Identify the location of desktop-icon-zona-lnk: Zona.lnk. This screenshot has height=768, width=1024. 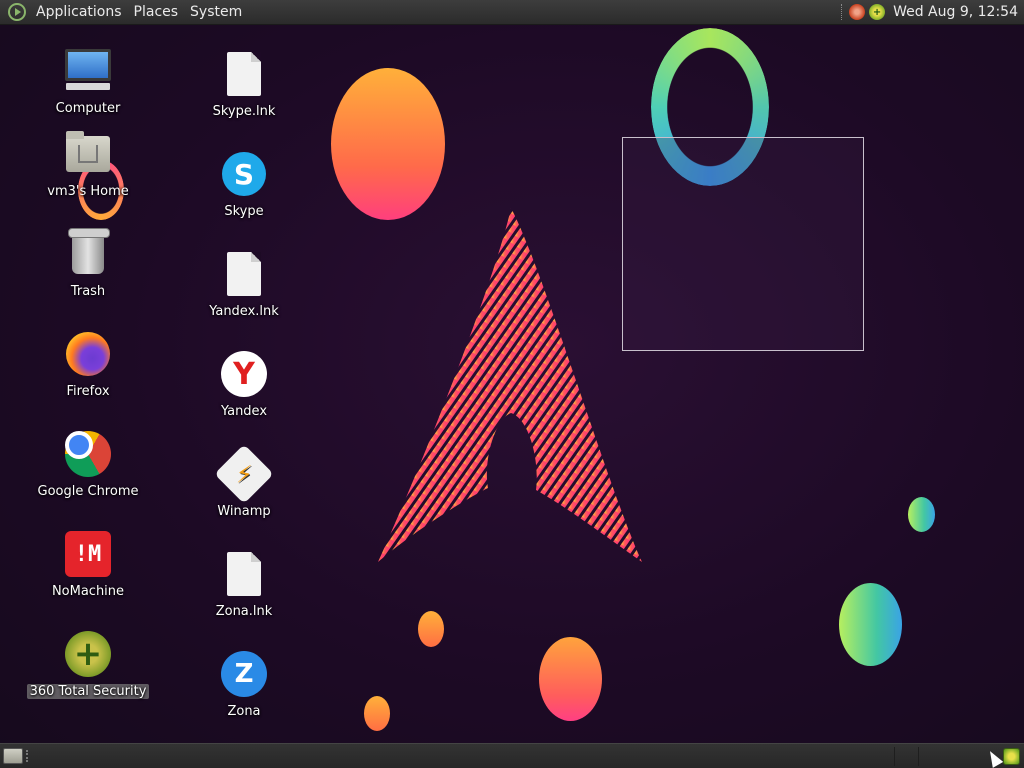
(244, 593).